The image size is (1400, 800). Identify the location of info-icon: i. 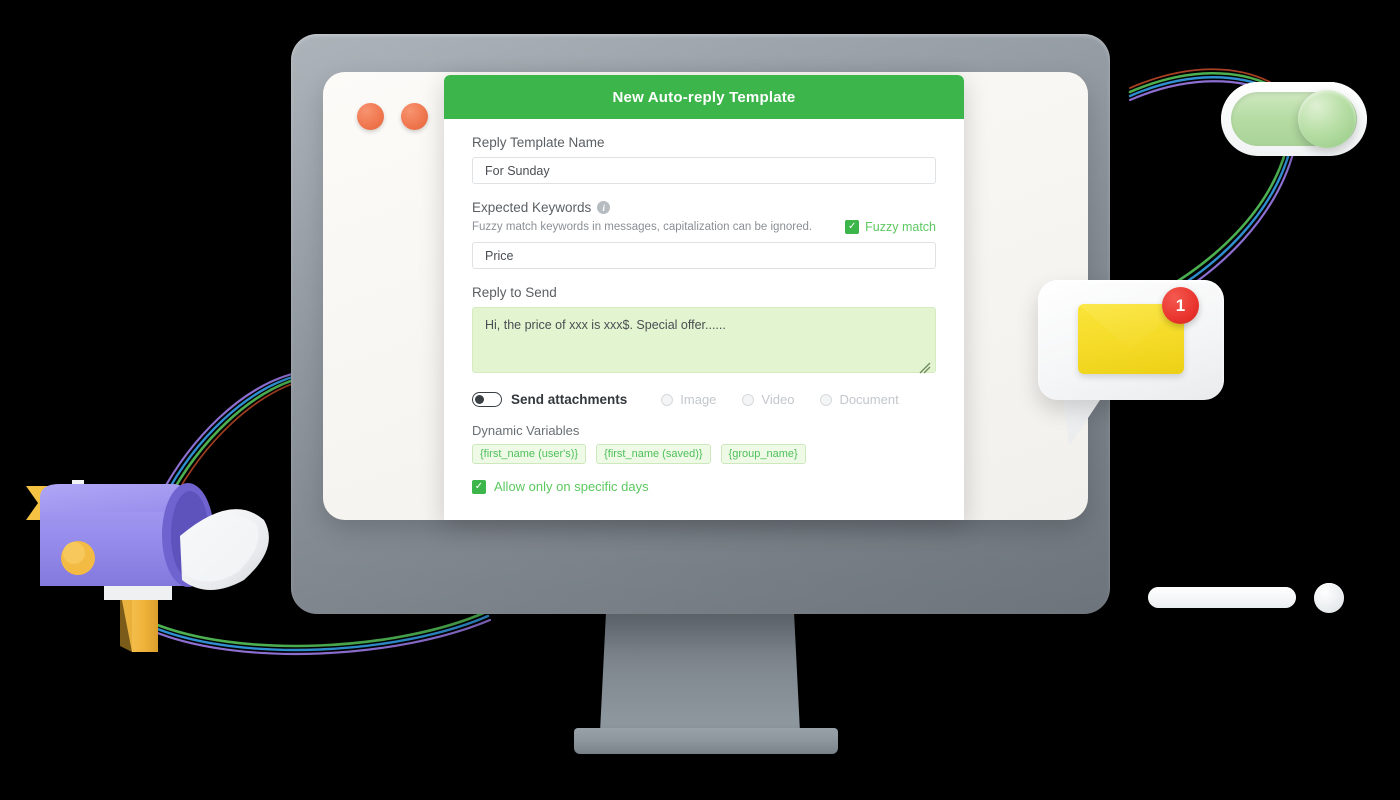
(604, 207).